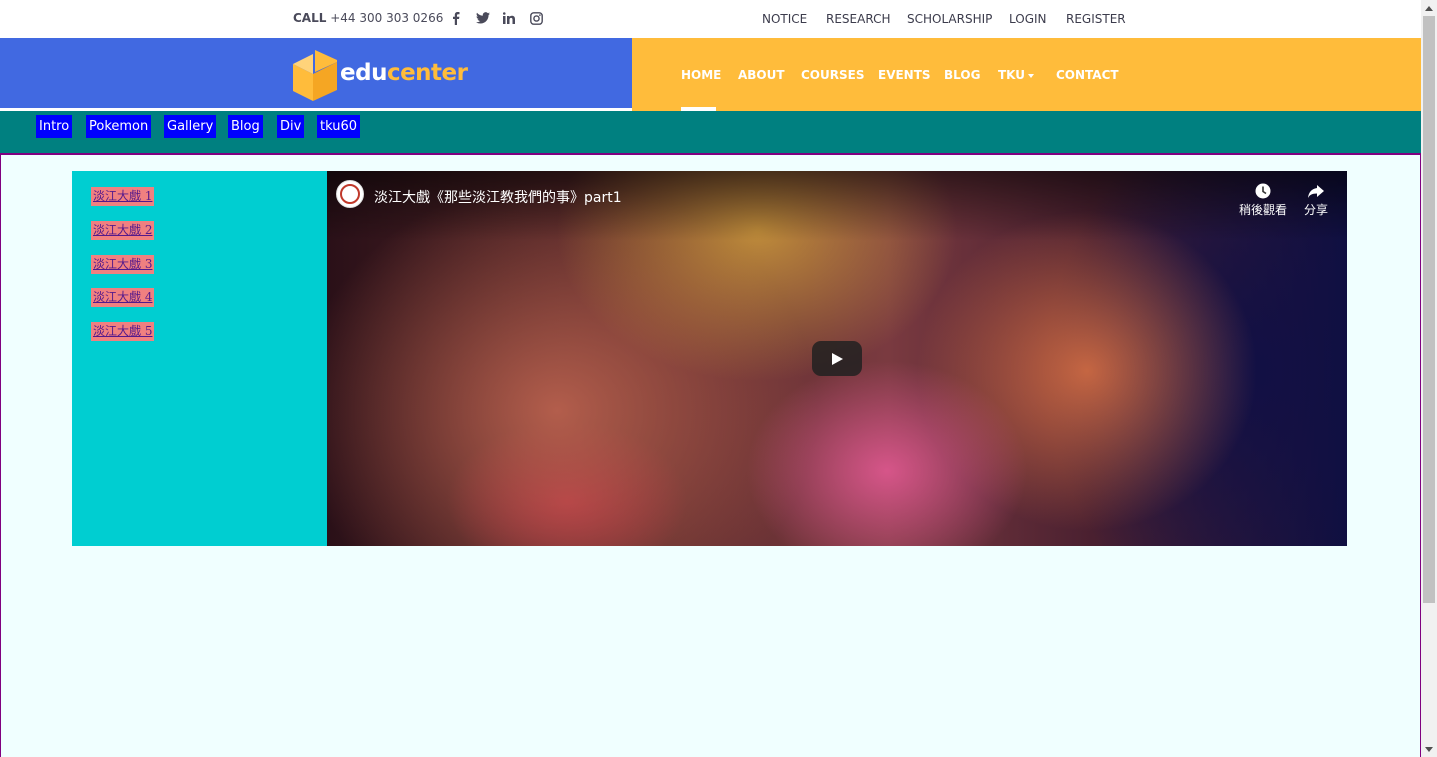 The width and height of the screenshot is (1437, 757). I want to click on logo-text: educenter, so click(404, 73).